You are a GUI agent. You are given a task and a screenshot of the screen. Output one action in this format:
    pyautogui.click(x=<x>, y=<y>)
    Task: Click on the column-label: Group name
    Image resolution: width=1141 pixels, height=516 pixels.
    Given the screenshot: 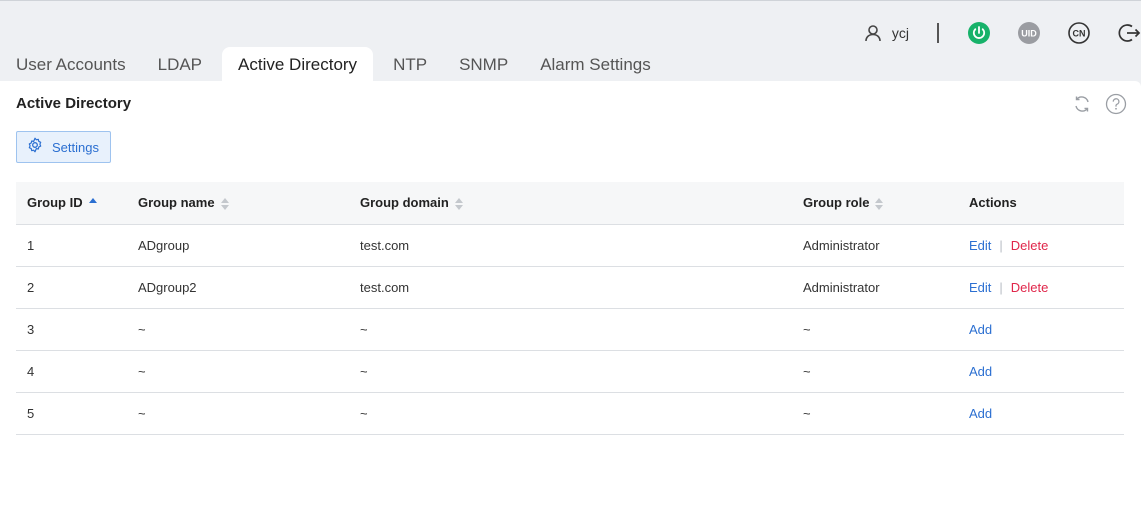 What is the action you would take?
    pyautogui.click(x=176, y=203)
    